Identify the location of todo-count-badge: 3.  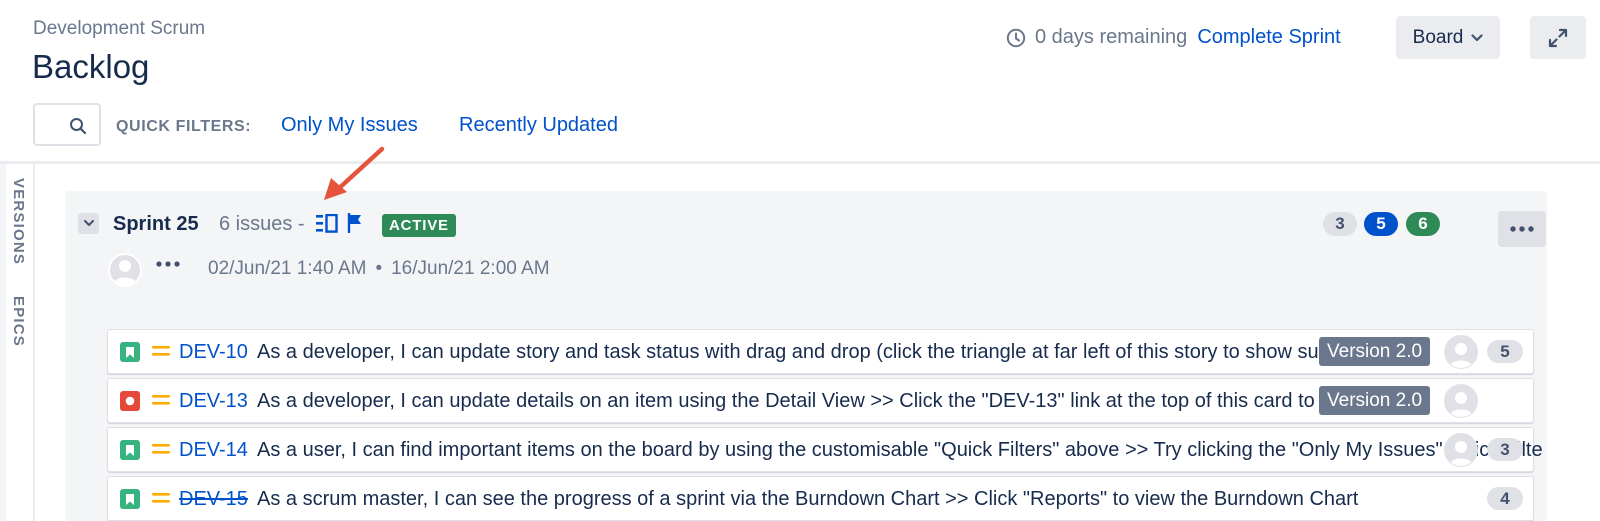
(1340, 224).